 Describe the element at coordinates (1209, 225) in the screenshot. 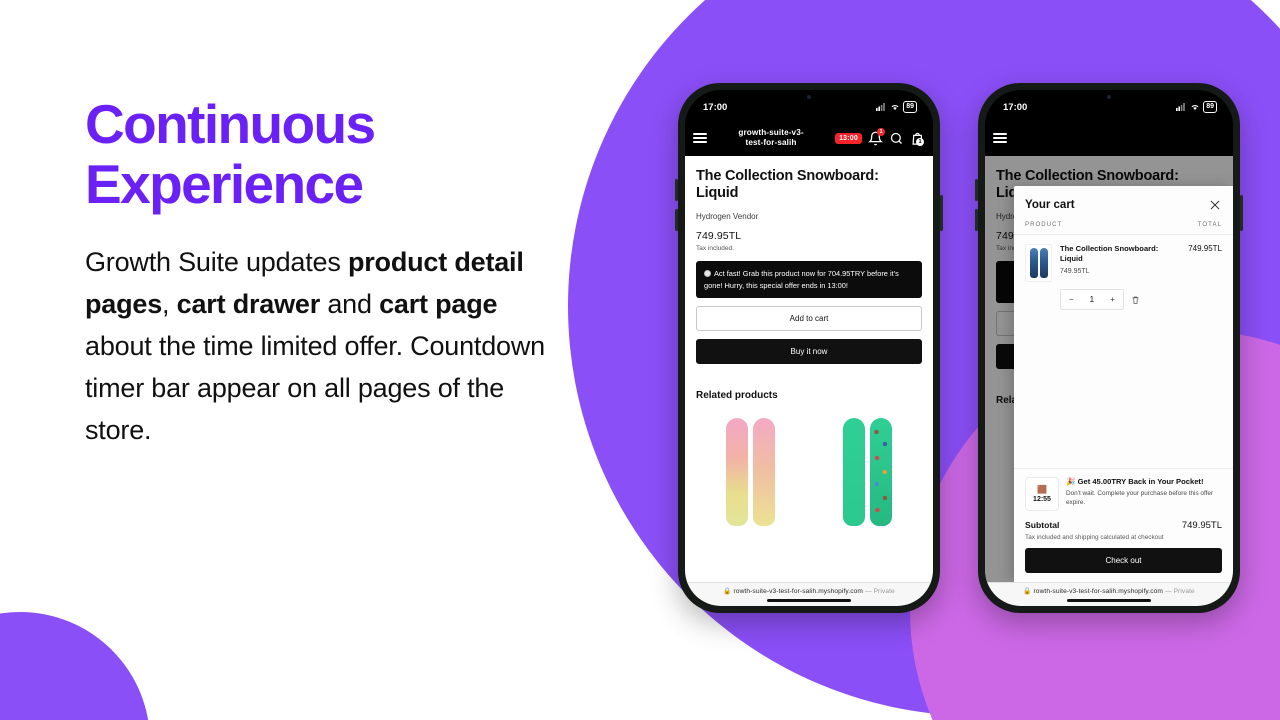

I see `column-header-total: TOTAL` at that location.